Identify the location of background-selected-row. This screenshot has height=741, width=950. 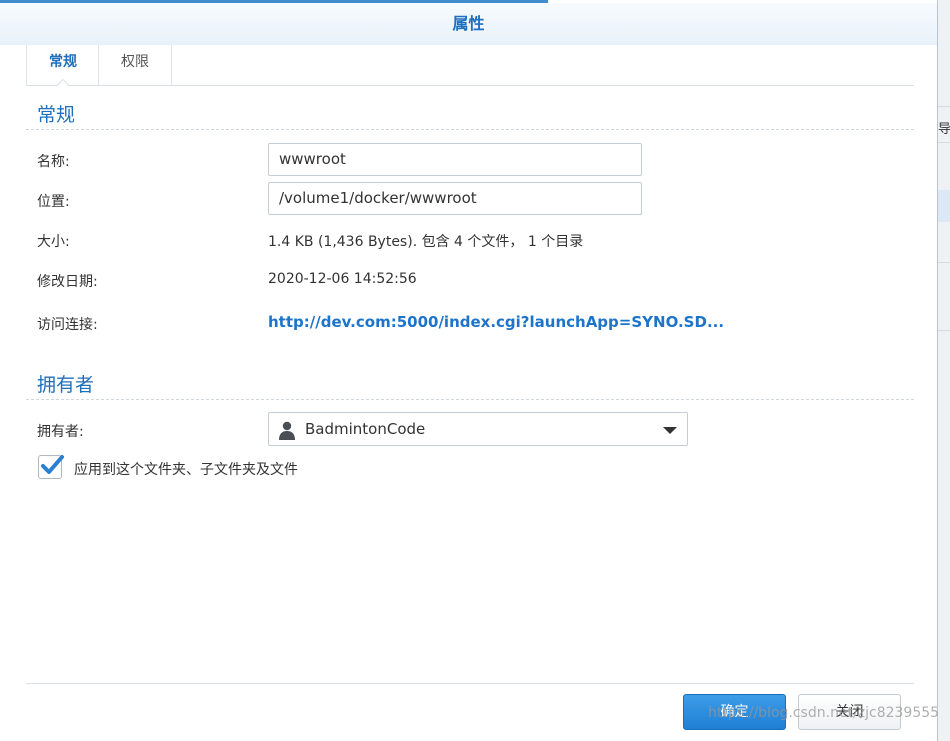
(944, 206).